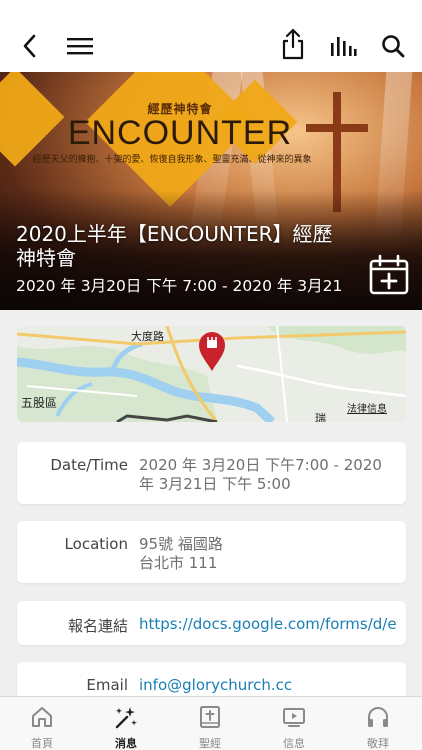 Image resolution: width=422 pixels, height=750 pixels. I want to click on equalizer-icon, so click(344, 46).